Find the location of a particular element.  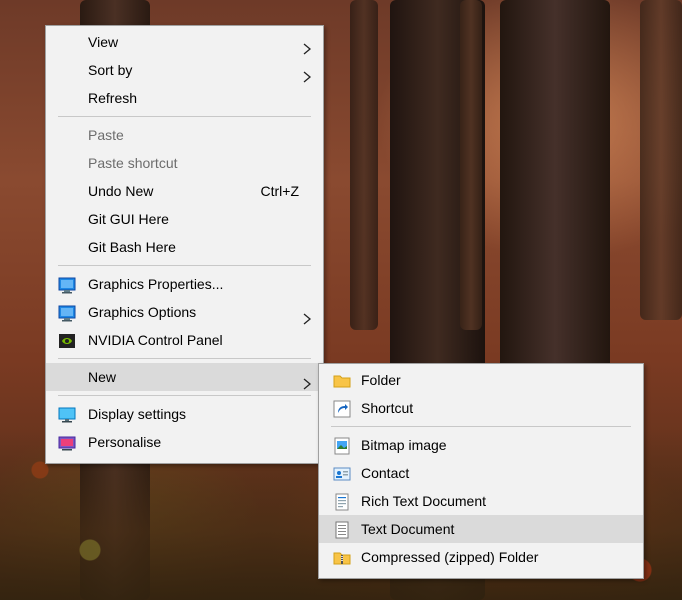

menu-item-label: Shortcut is located at coordinates (387, 408).